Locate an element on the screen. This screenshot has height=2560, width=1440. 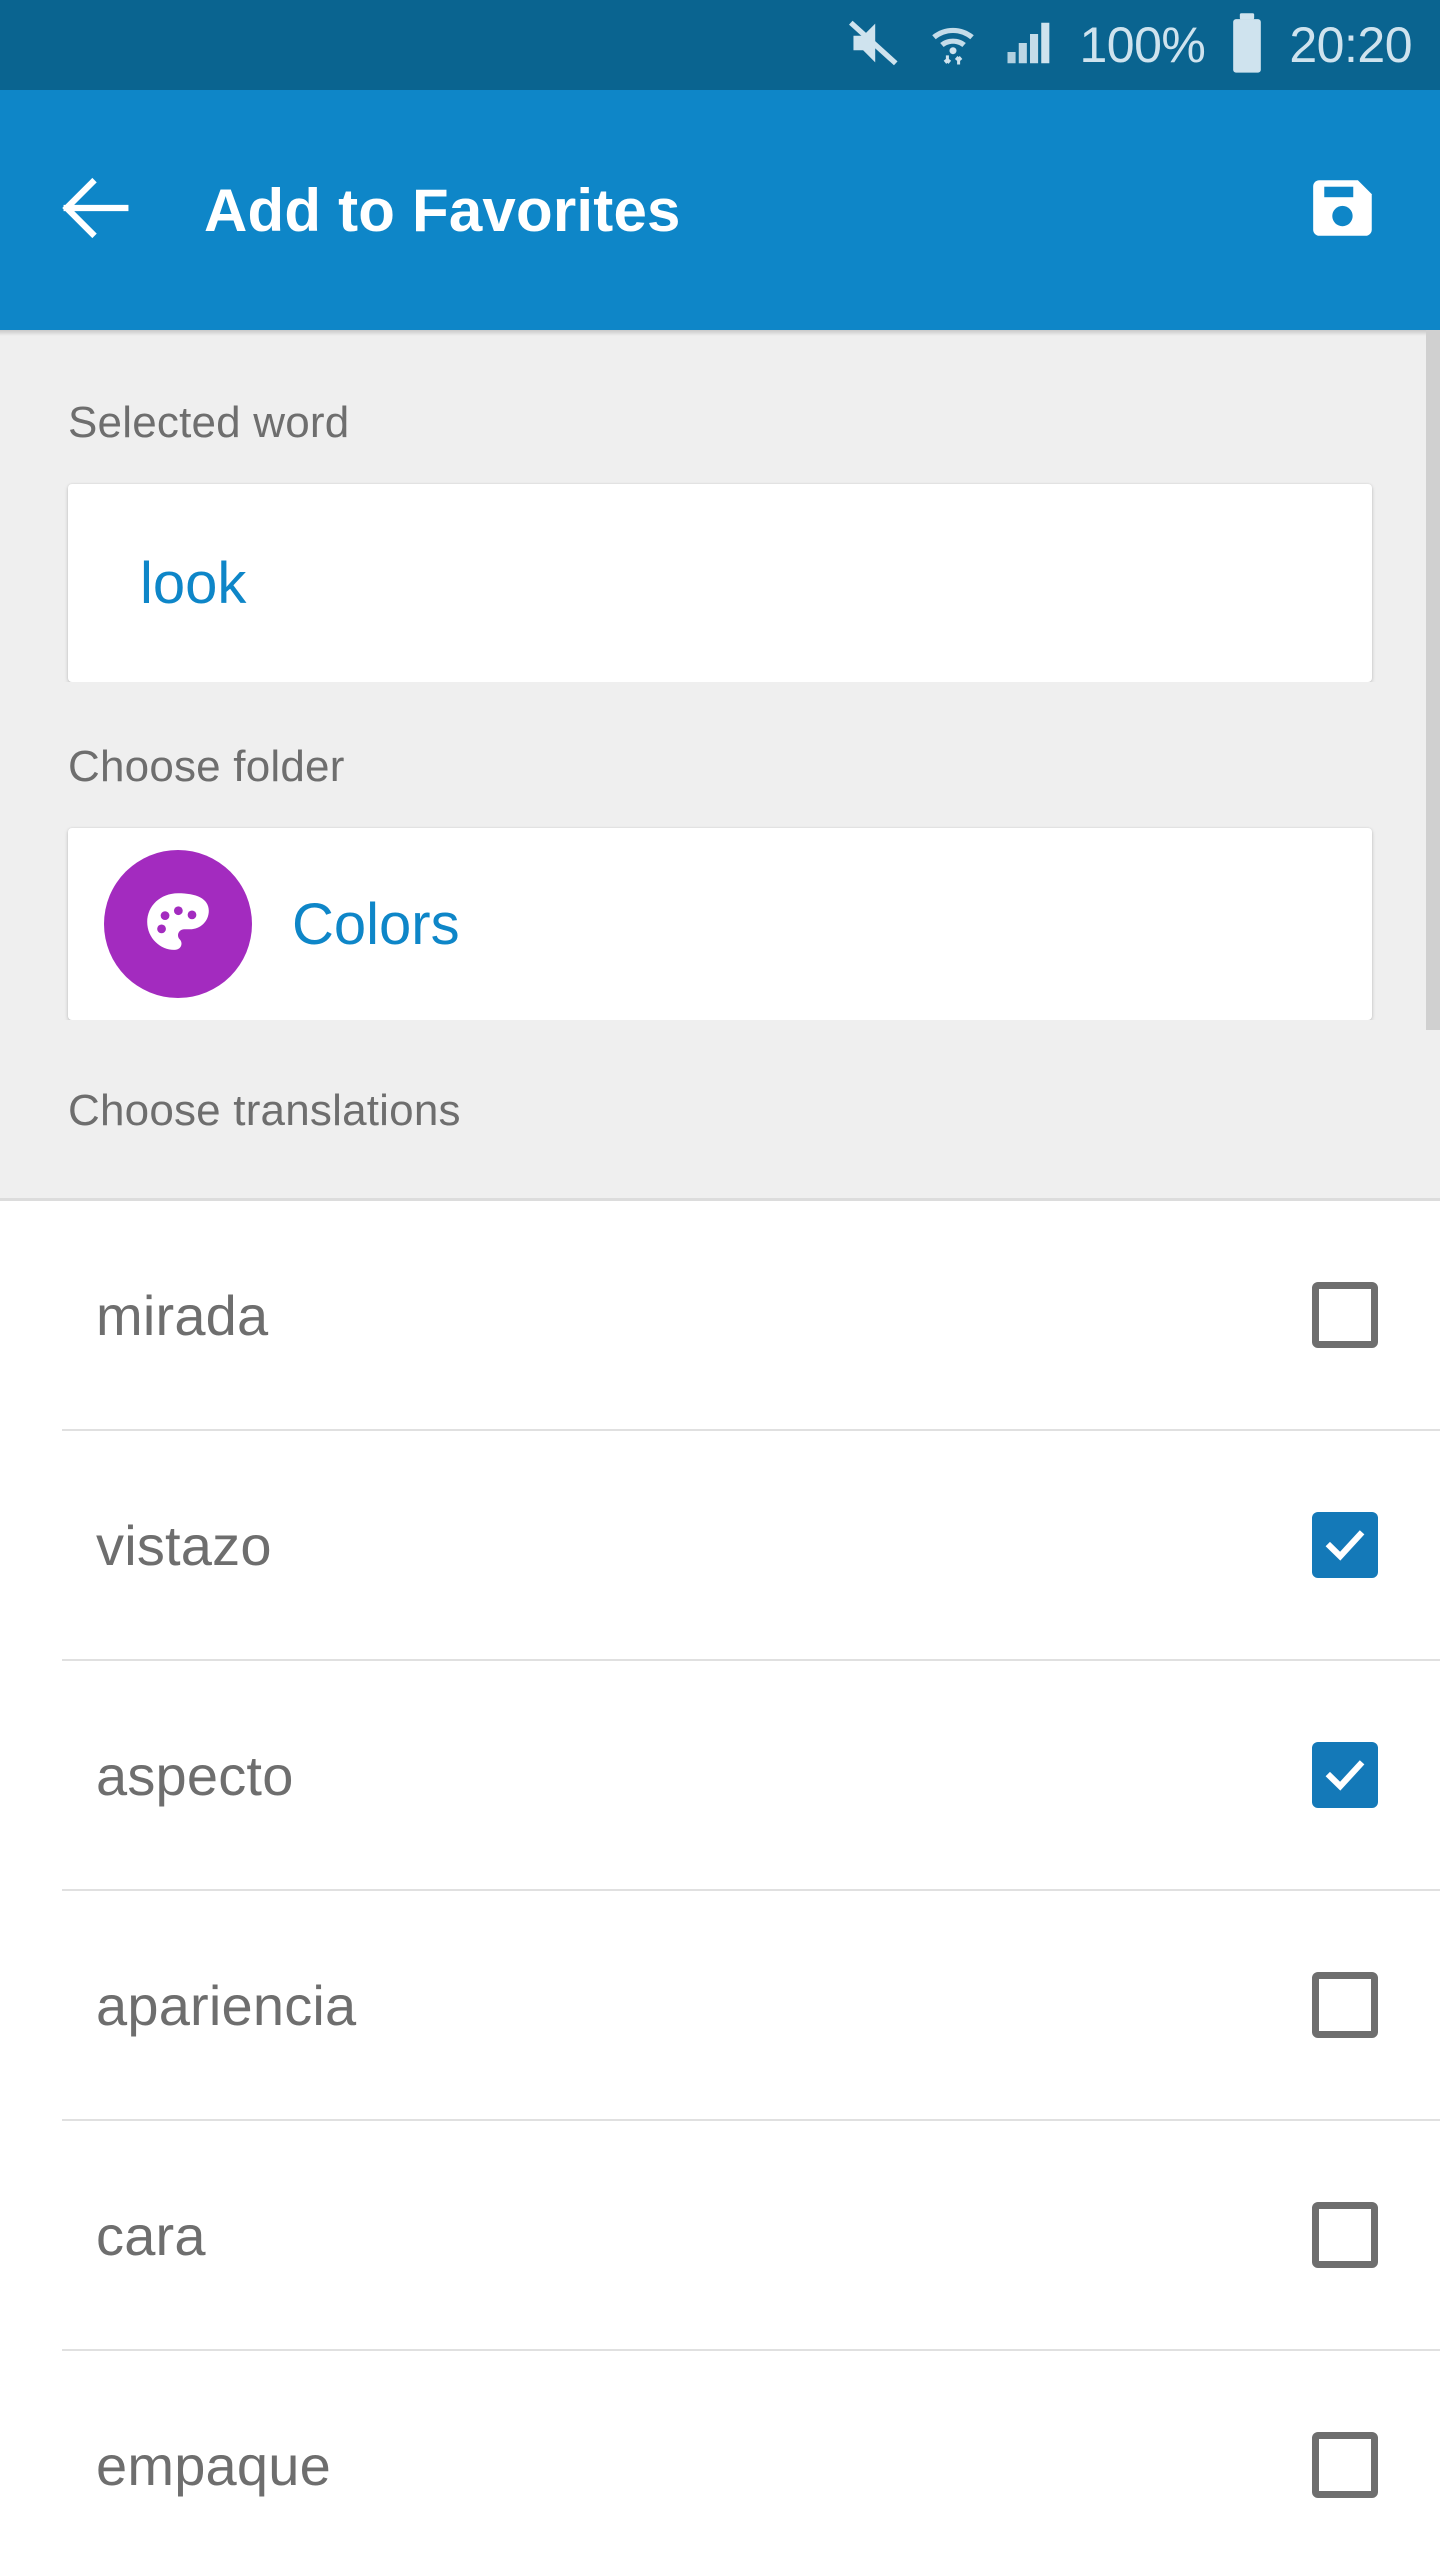
choose-folder-section: Choose folder Colors is located at coordinates (720, 851).